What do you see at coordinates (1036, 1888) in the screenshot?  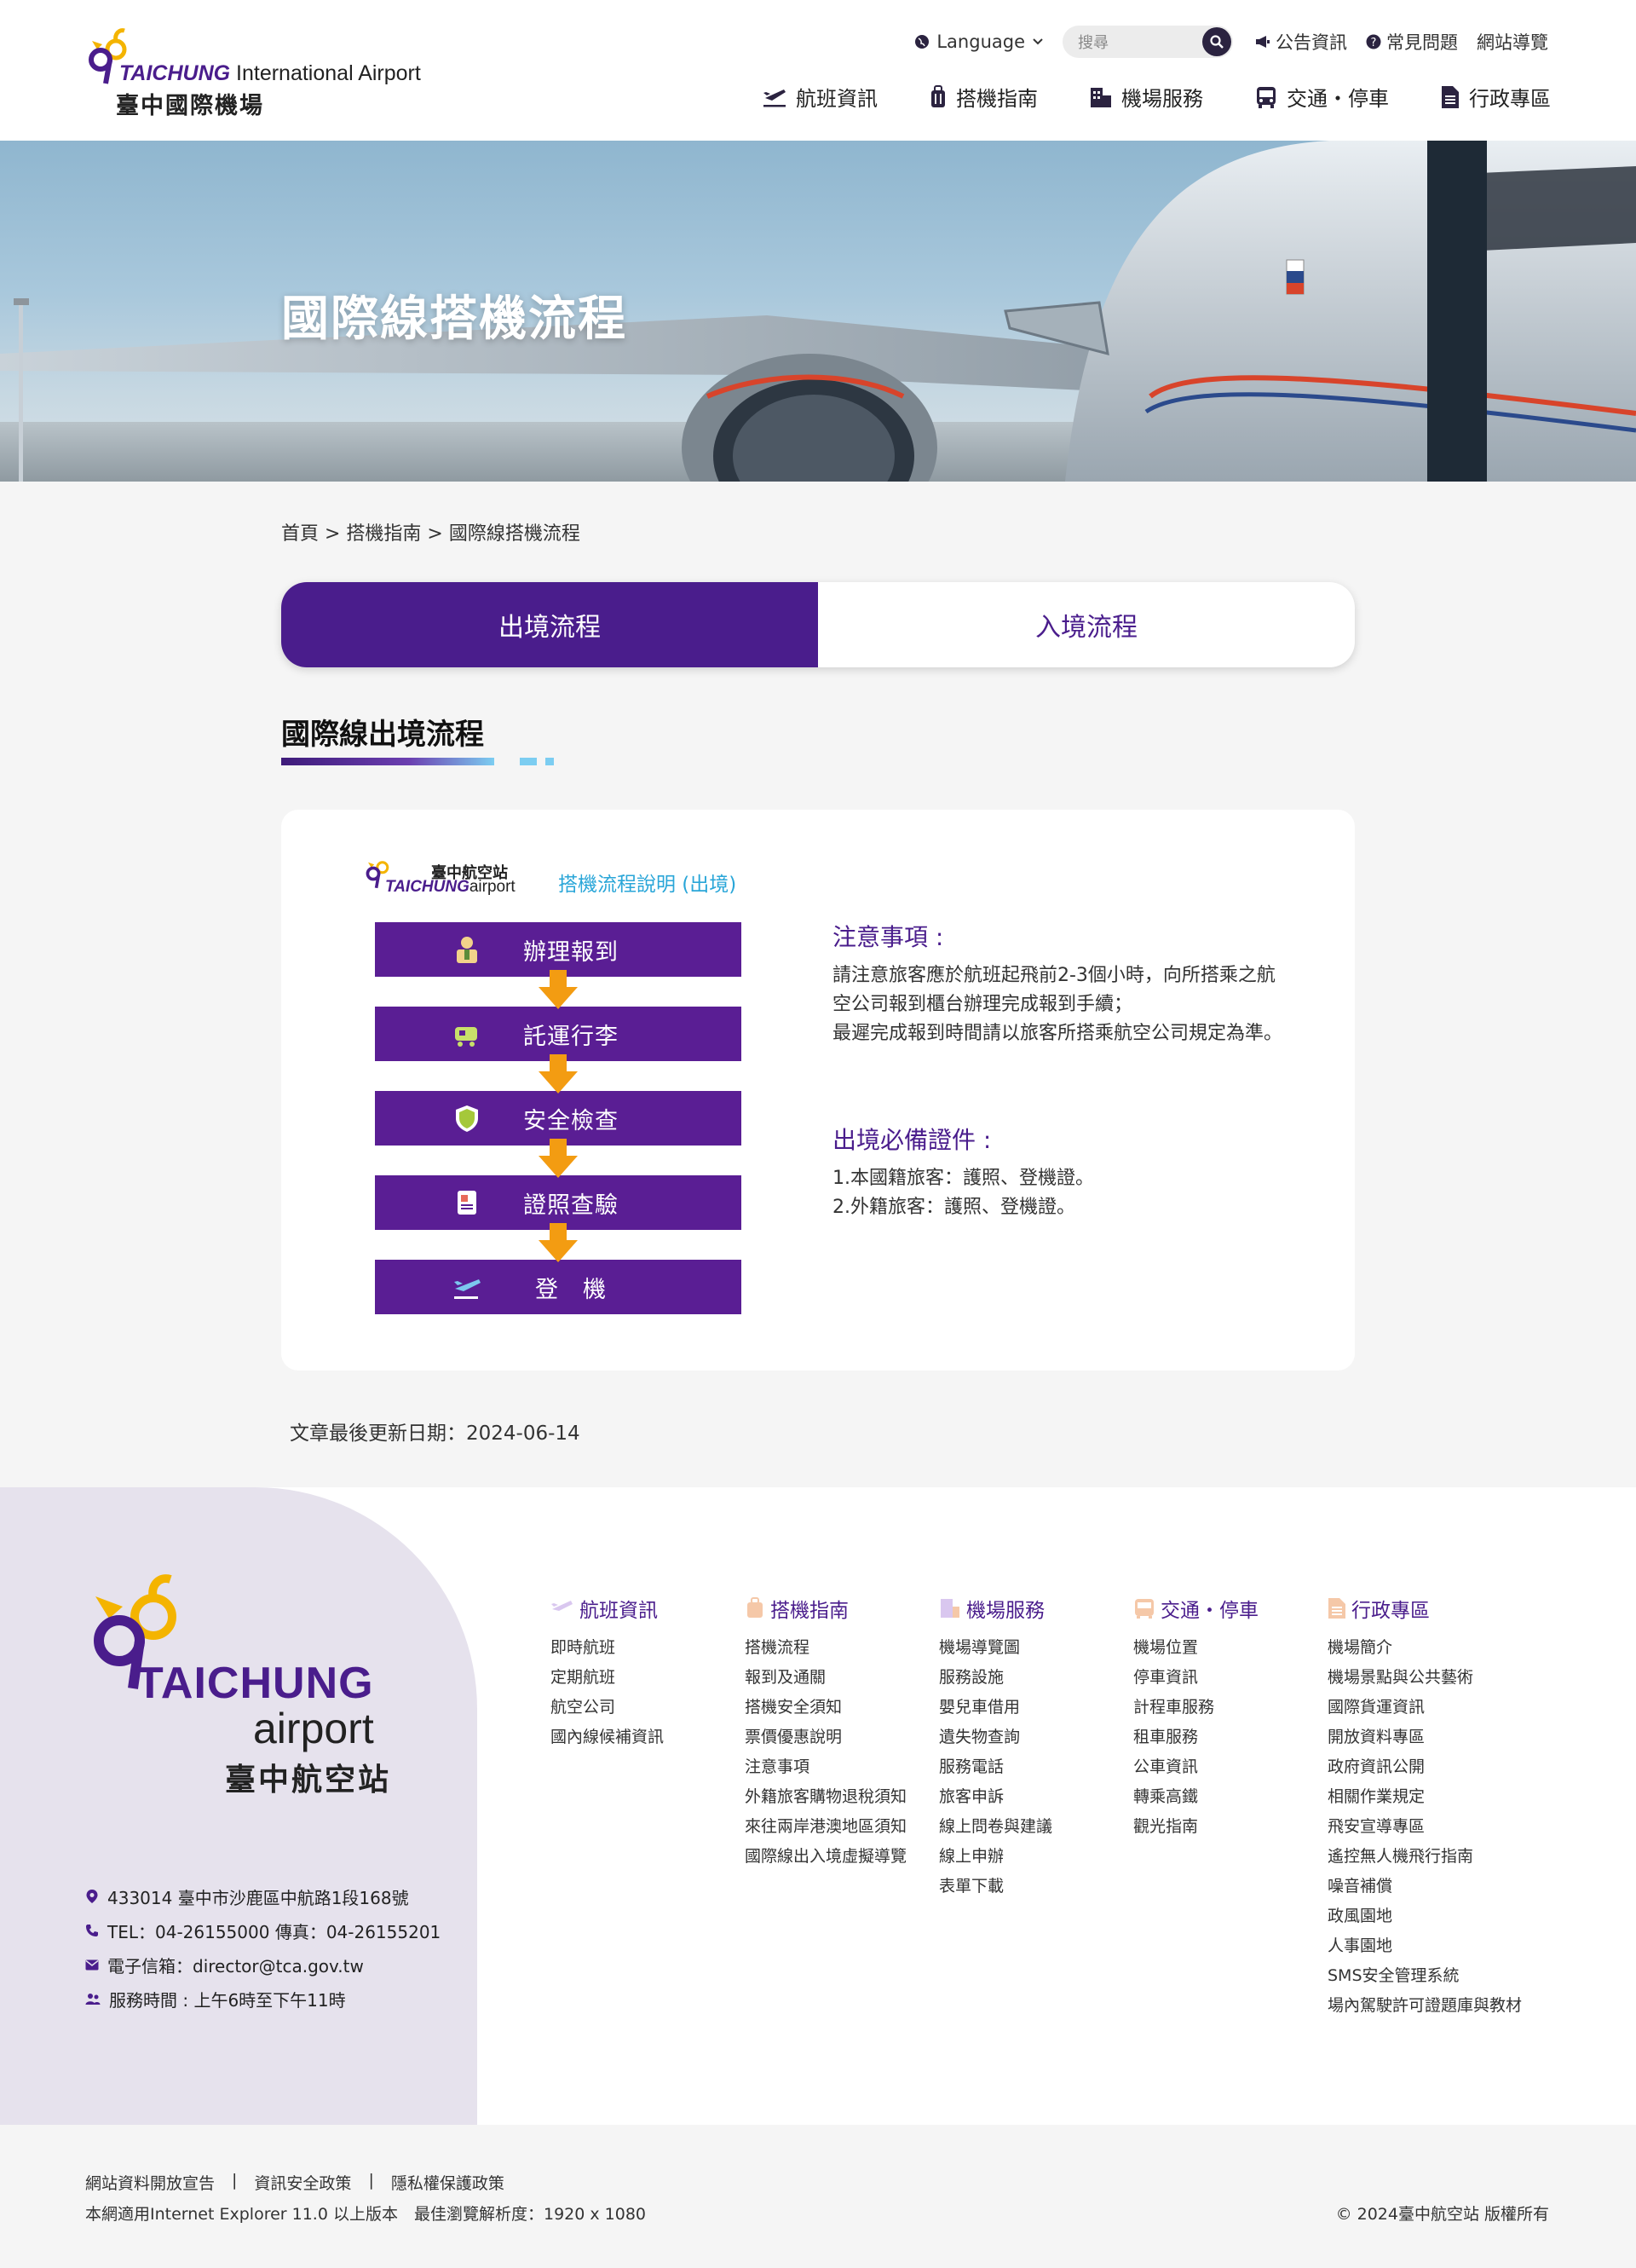 I see `footer-link: 表單下載` at bounding box center [1036, 1888].